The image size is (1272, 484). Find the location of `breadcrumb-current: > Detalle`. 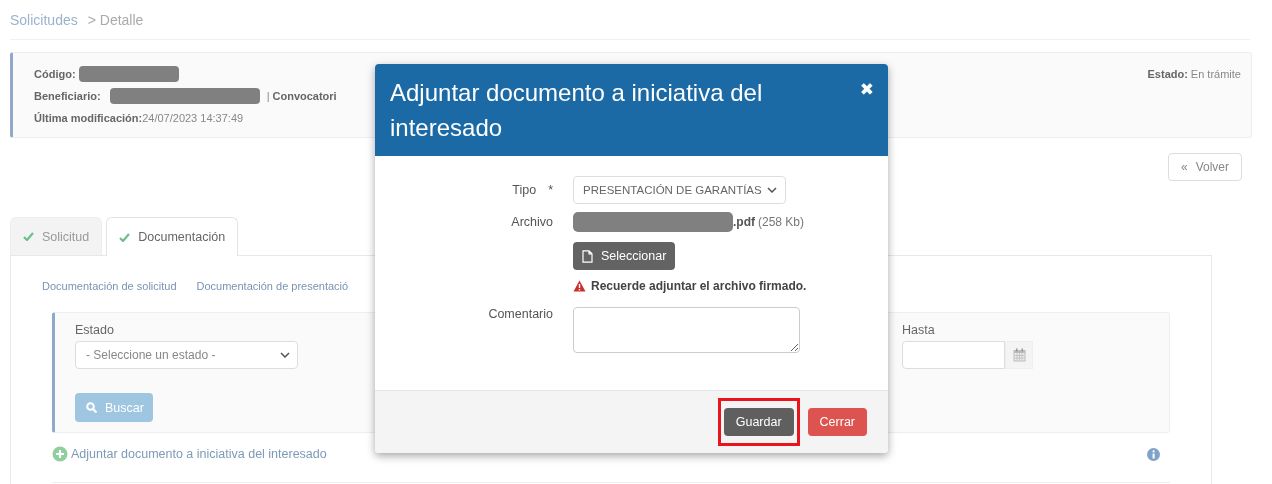

breadcrumb-current: > Detalle is located at coordinates (115, 19).